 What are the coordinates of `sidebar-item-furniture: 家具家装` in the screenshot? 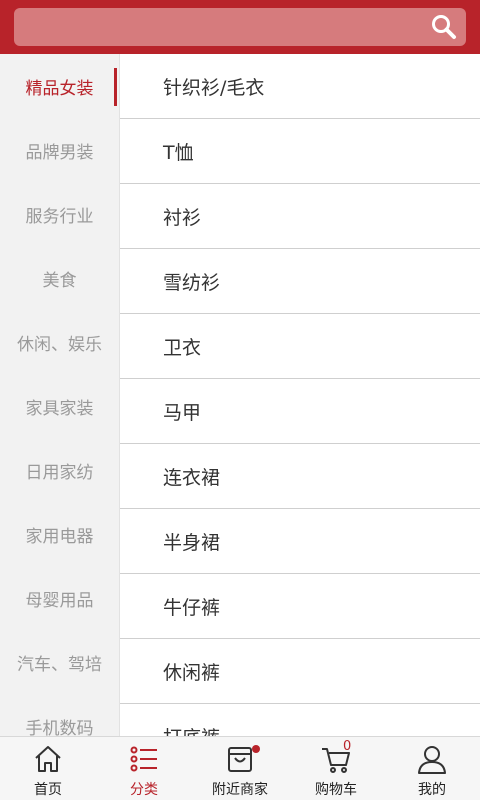 It's located at (59, 406).